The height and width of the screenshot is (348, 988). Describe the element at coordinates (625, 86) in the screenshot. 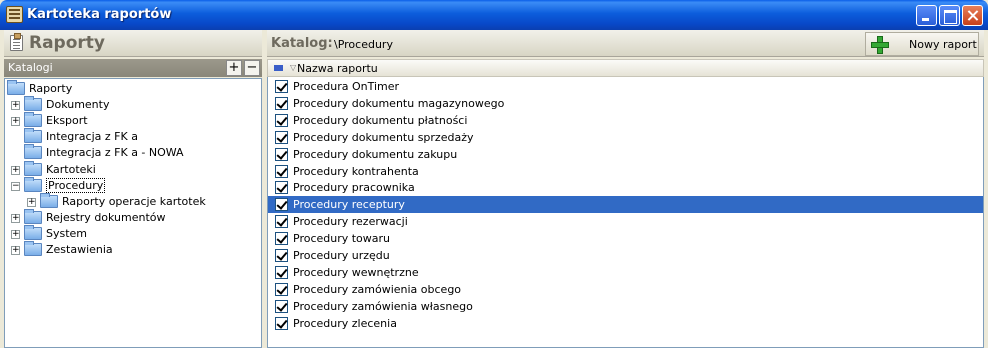

I see `report-row: Procedura OnTimer` at that location.